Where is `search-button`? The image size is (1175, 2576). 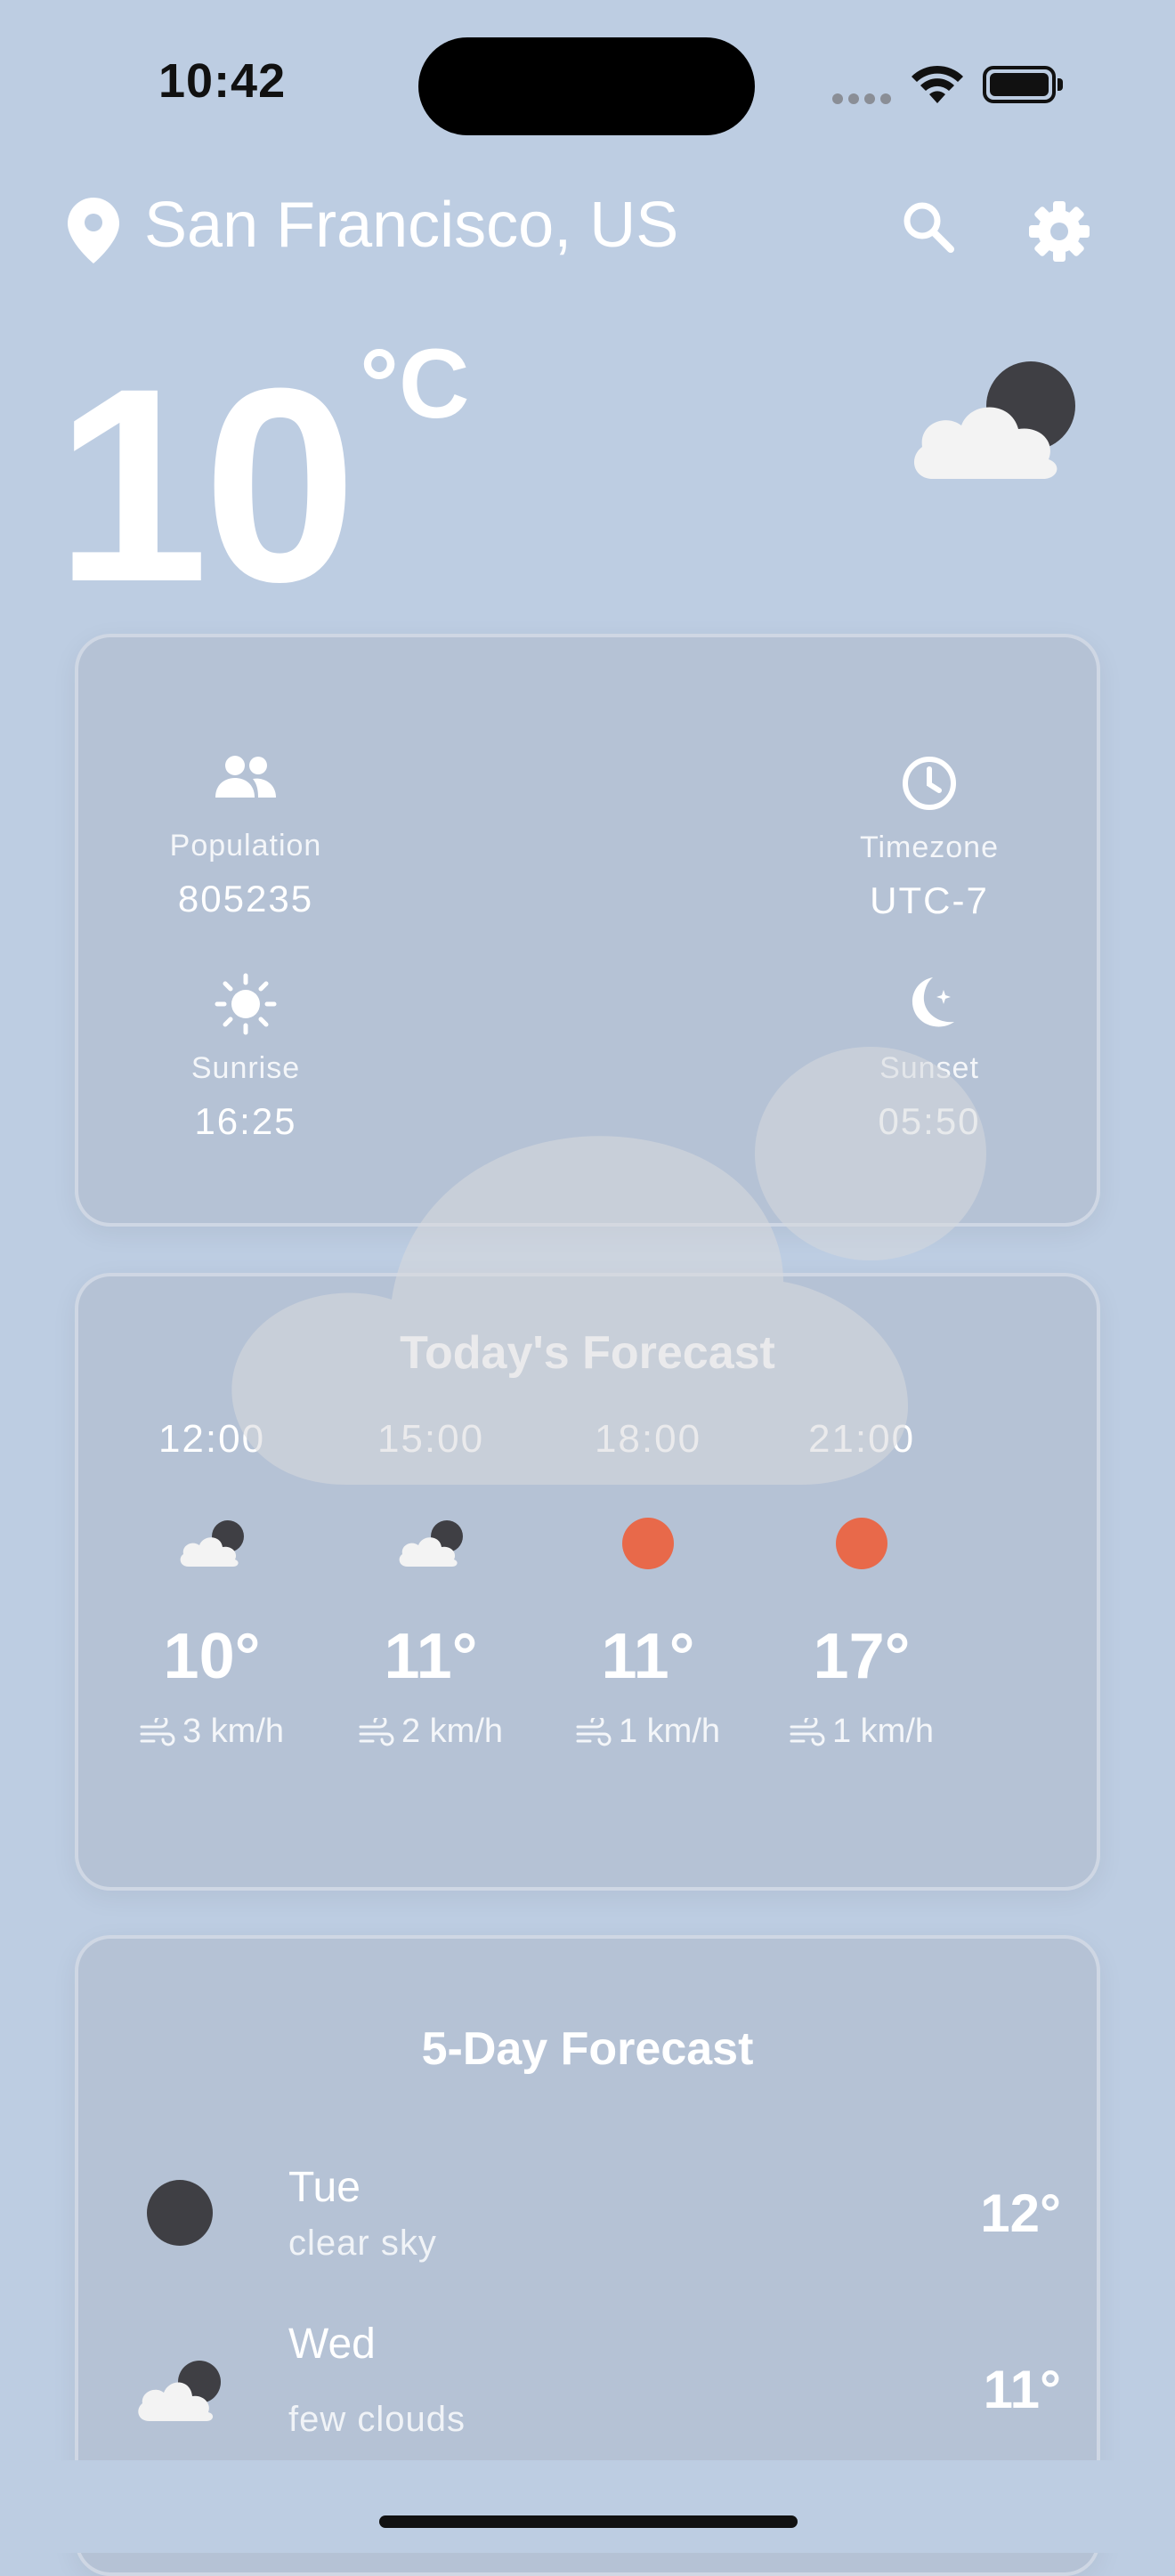 search-button is located at coordinates (930, 229).